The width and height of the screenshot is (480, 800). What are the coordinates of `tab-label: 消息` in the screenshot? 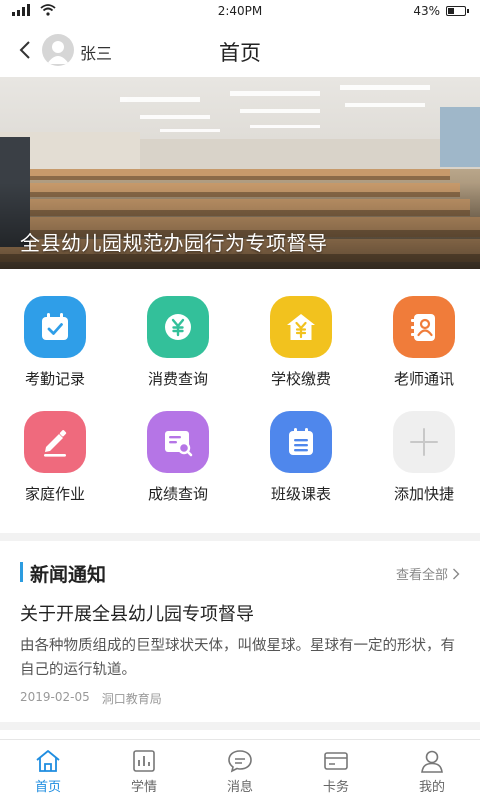 It's located at (239, 787).